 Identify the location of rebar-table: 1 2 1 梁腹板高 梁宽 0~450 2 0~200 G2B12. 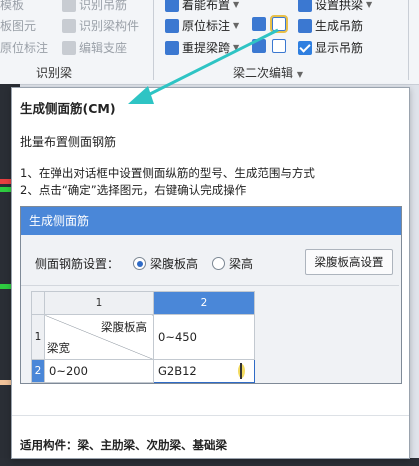
(143, 337).